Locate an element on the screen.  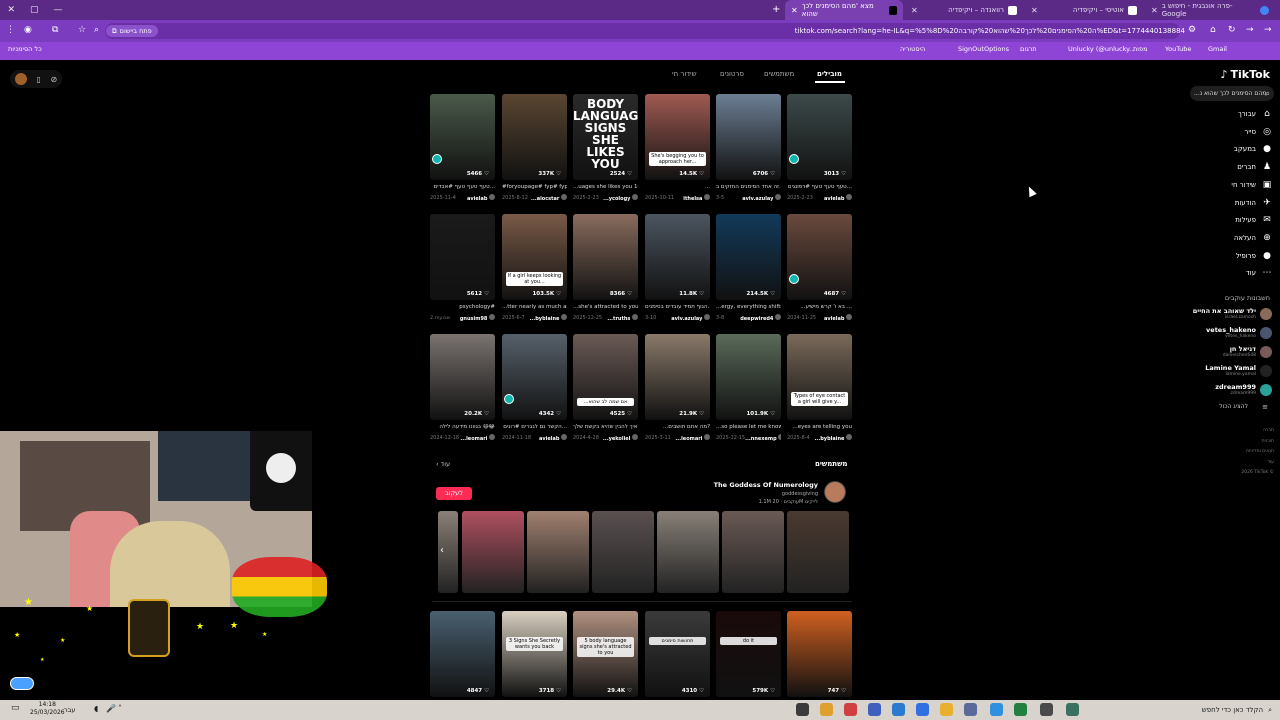
bookmark-translate: תרגום is located at coordinates (1028, 49).